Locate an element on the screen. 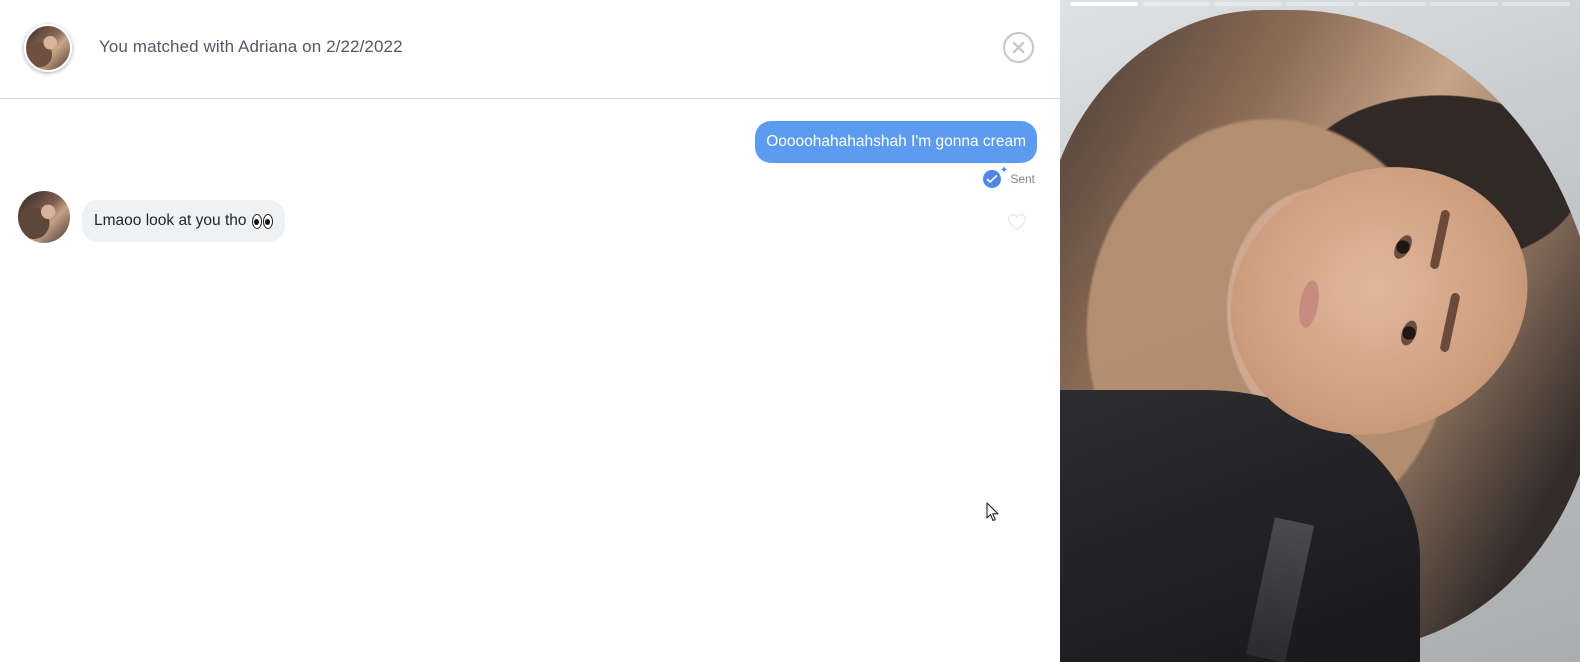 This screenshot has width=1580, height=662. received-message-text: Lmaoo look at you tho is located at coordinates (170, 220).